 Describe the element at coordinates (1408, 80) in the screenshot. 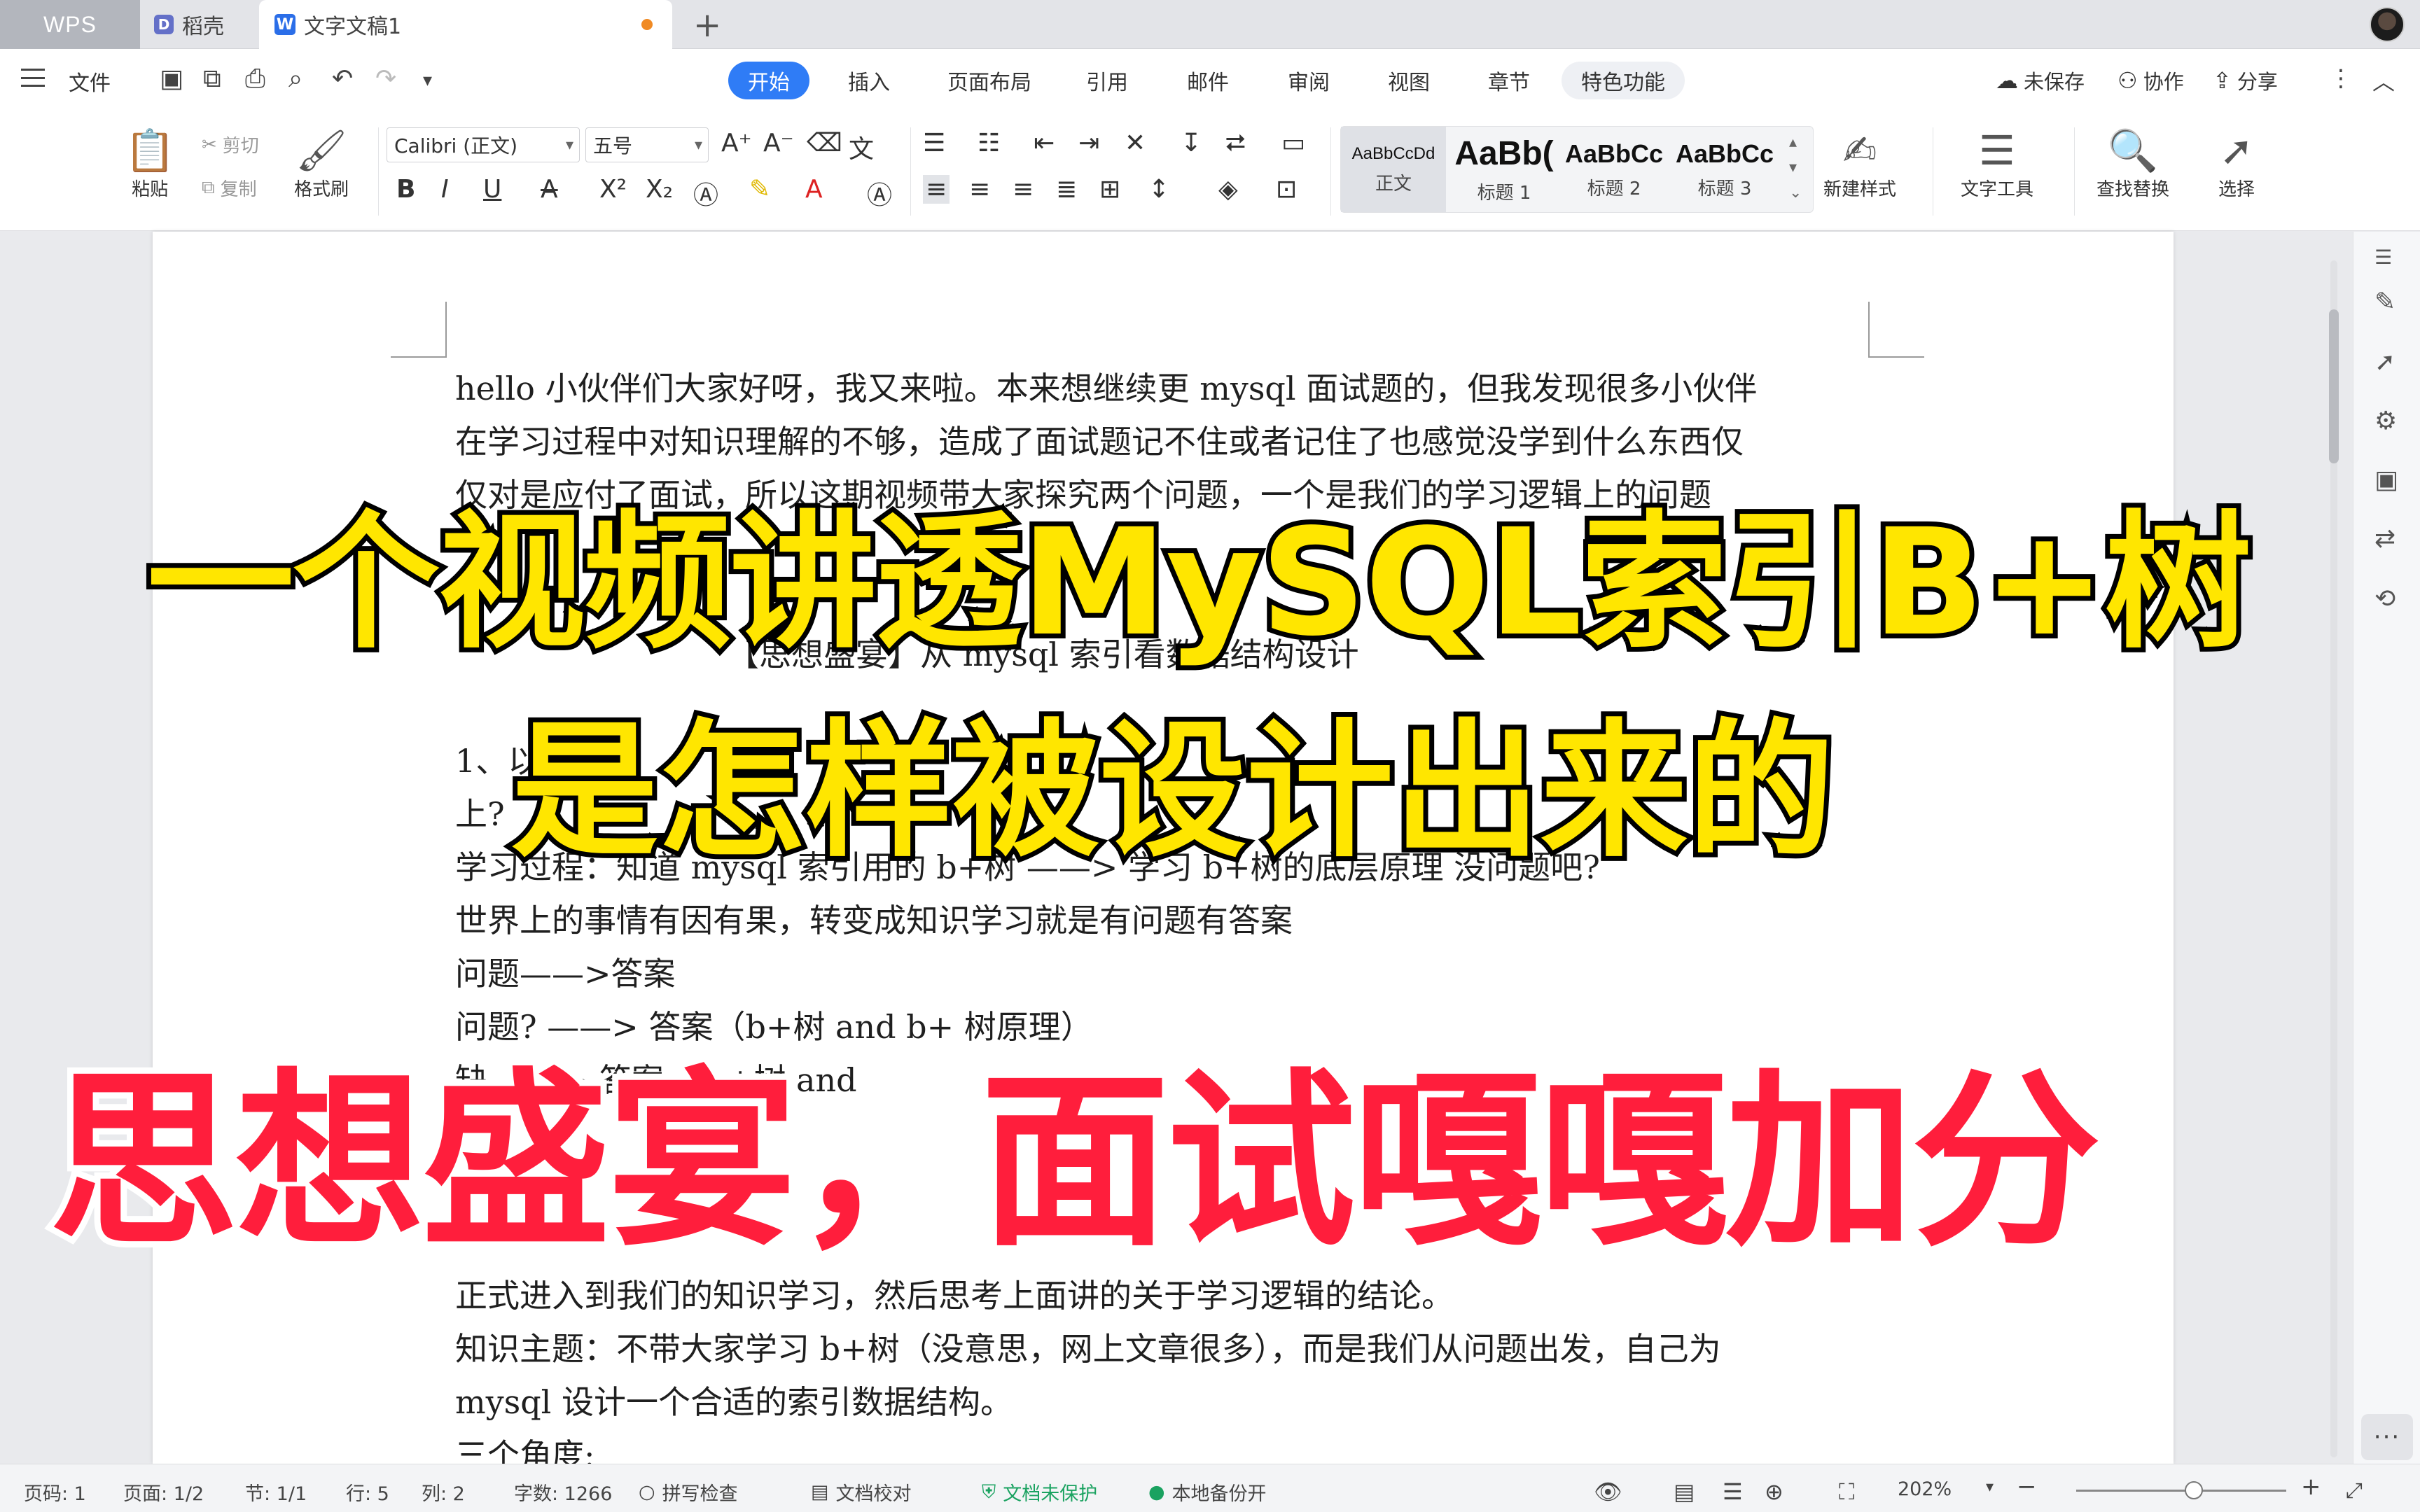

I see `tab-view: 视图` at that location.